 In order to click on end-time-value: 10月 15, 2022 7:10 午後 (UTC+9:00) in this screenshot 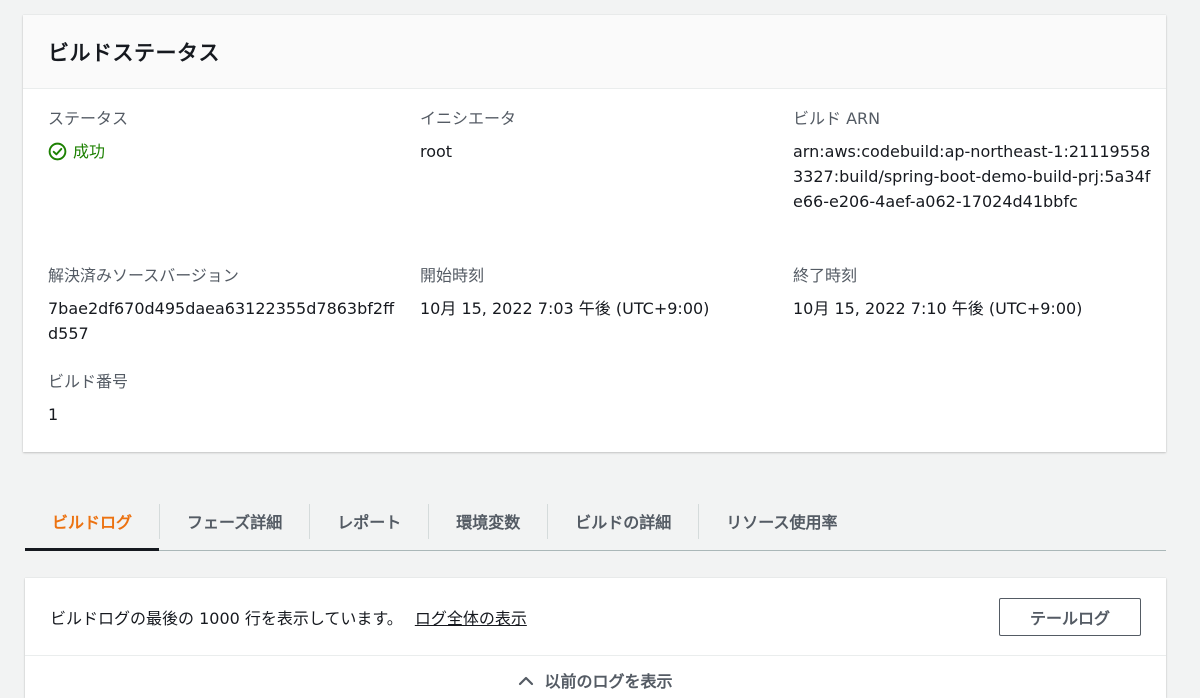, I will do `click(938, 308)`.